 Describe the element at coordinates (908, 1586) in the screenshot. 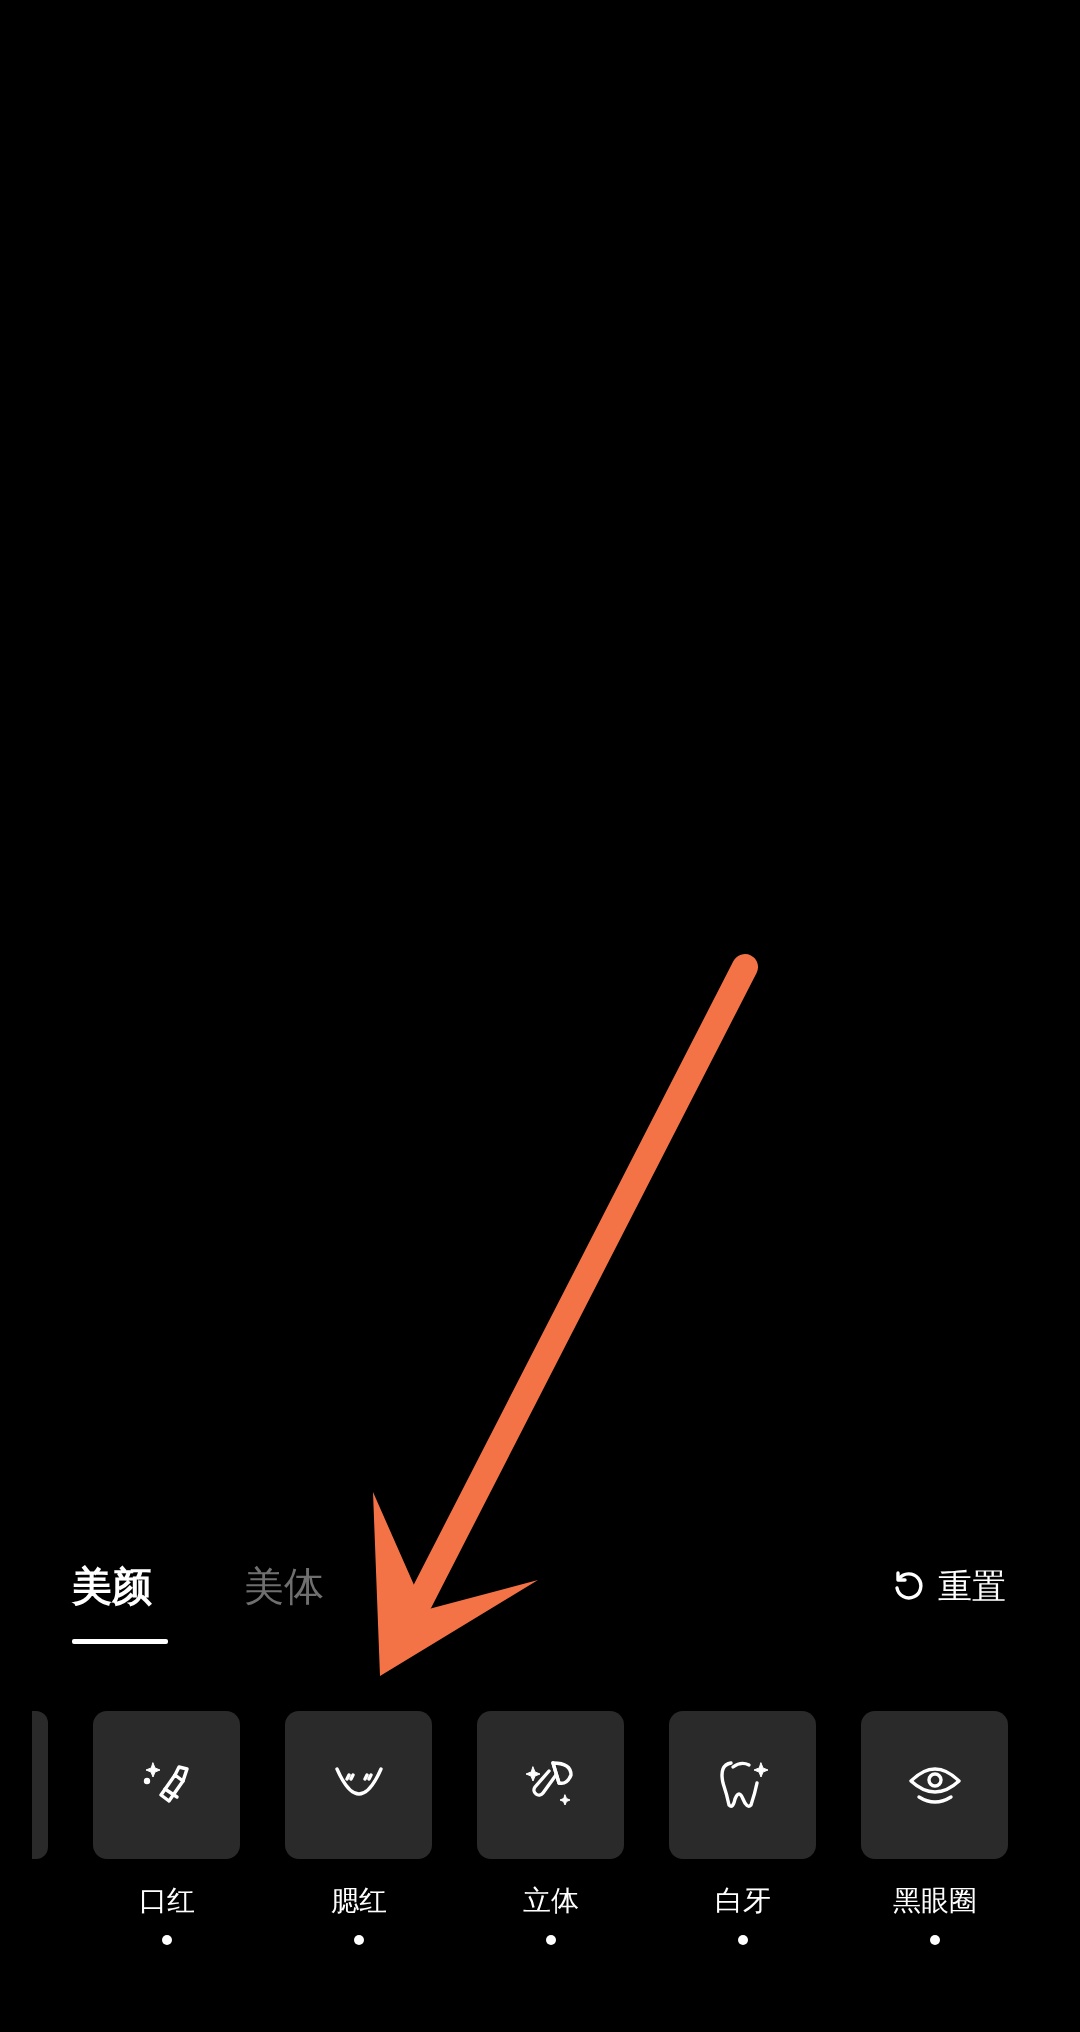

I see `reset-icon` at that location.